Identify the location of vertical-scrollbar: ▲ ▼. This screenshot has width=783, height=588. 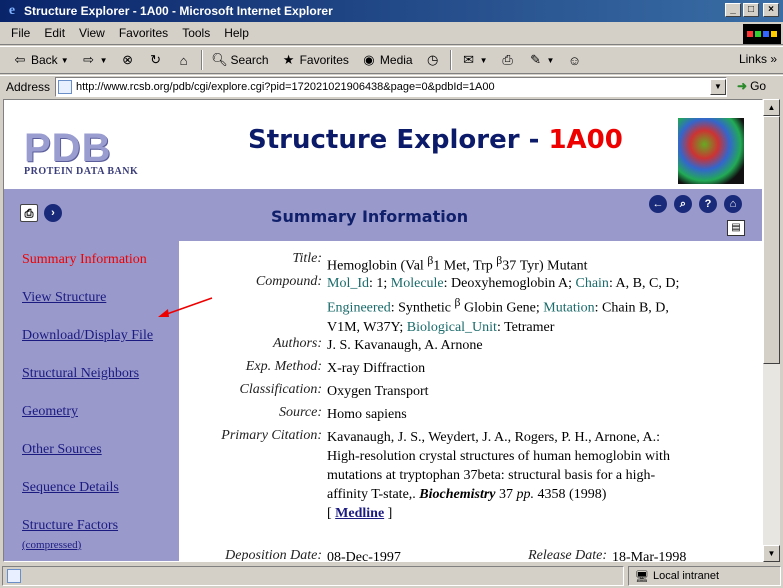
(771, 330).